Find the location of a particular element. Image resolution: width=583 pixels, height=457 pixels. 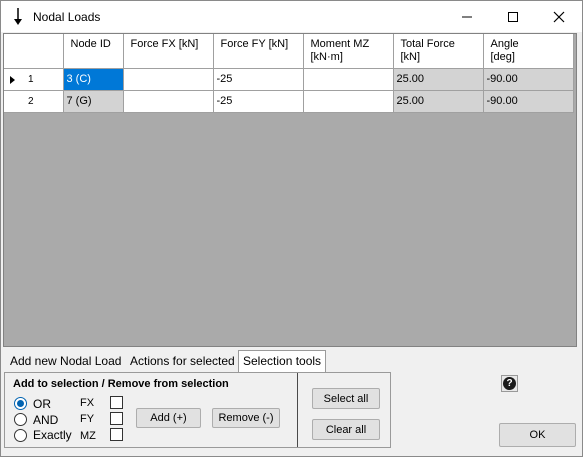

help-button: ? is located at coordinates (509, 383).